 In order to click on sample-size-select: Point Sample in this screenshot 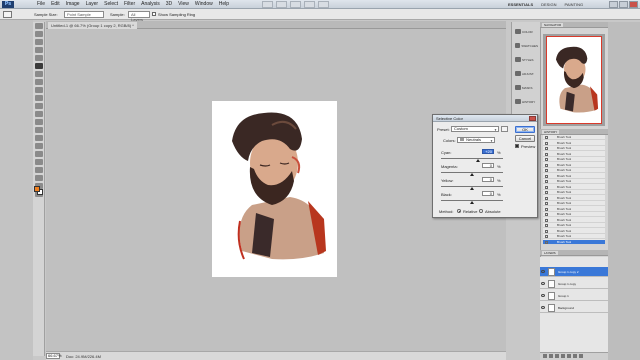, I will do `click(84, 14)`.